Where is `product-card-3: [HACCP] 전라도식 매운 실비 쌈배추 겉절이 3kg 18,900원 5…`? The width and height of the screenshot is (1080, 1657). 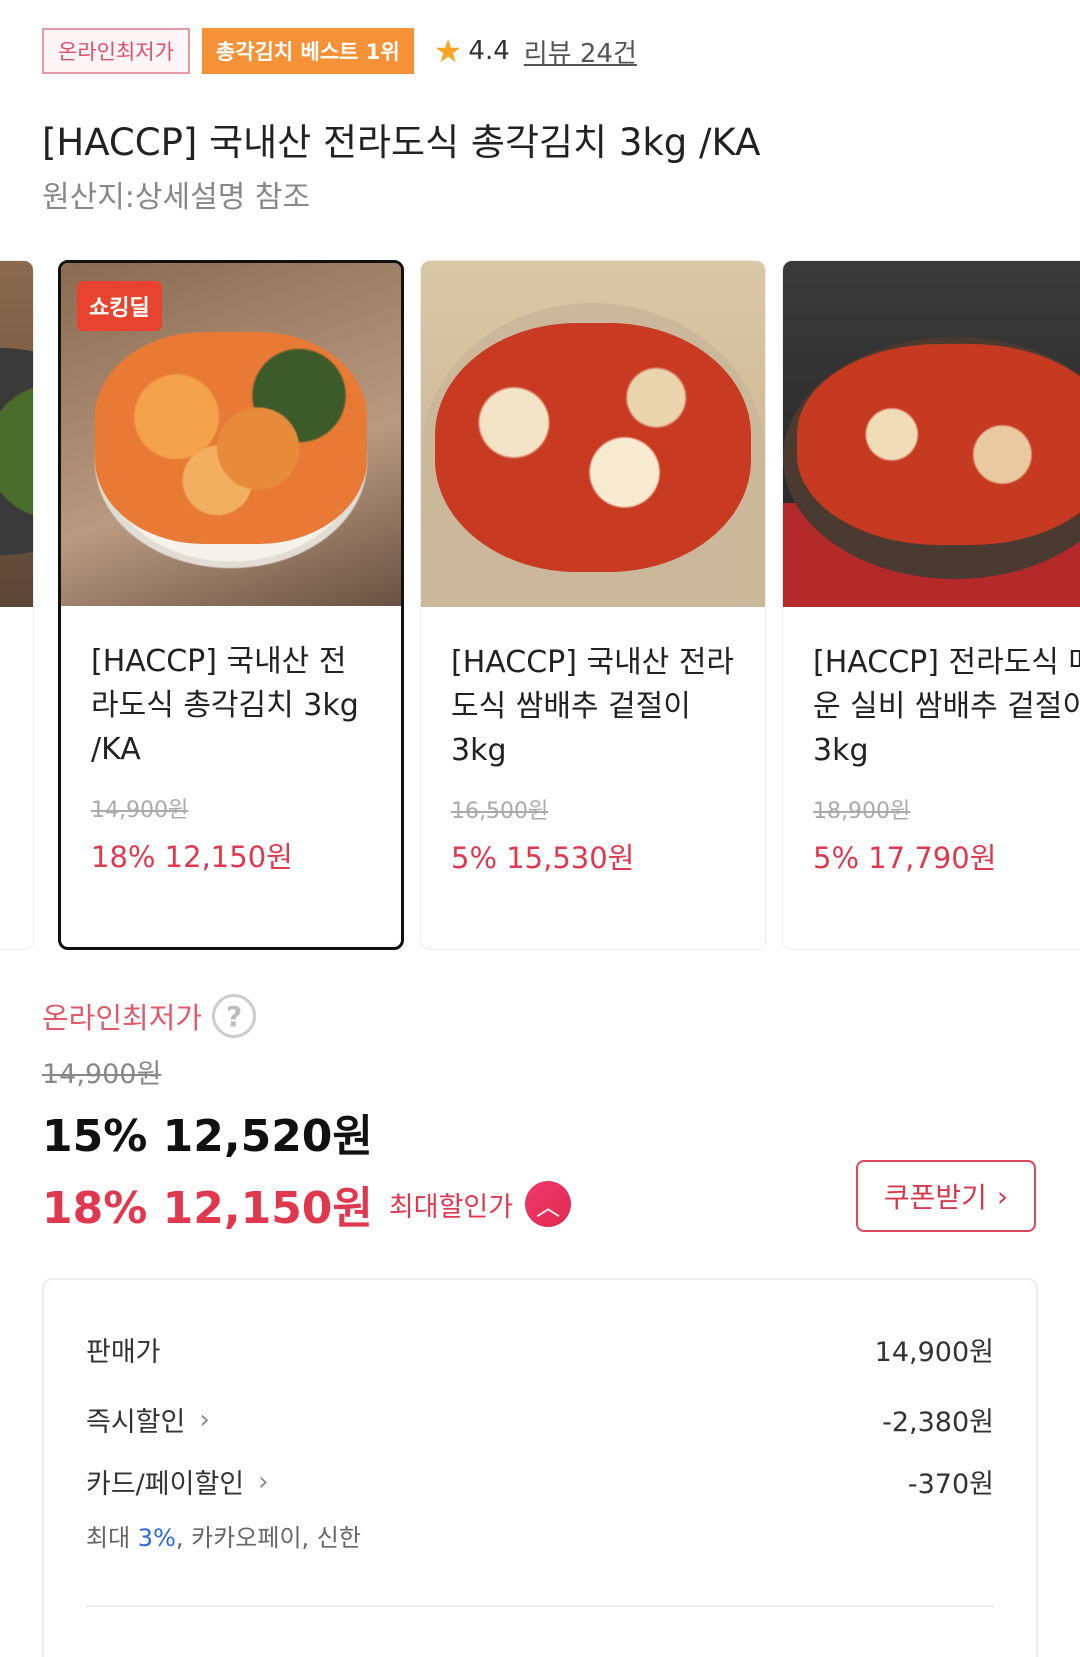 product-card-3: [HACCP] 전라도식 매운 실비 쌈배추 겉절이 3kg 18,900원 5… is located at coordinates (931, 605).